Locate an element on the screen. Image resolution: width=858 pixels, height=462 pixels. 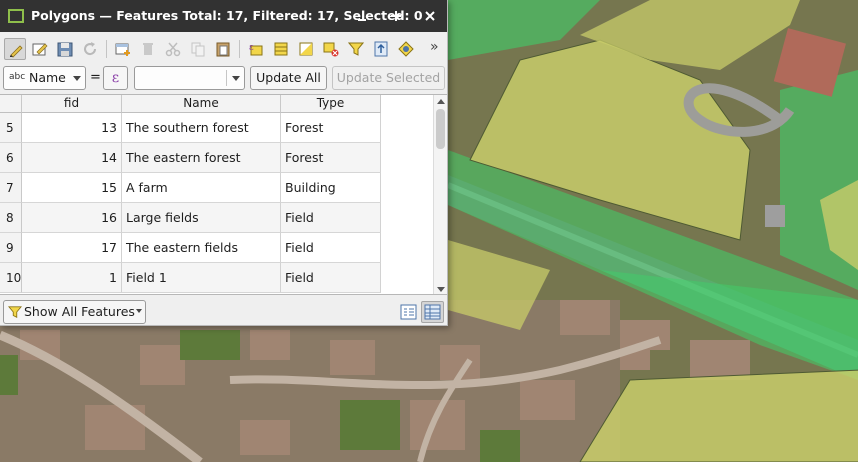
table-view-icon is located at coordinates (432, 312).